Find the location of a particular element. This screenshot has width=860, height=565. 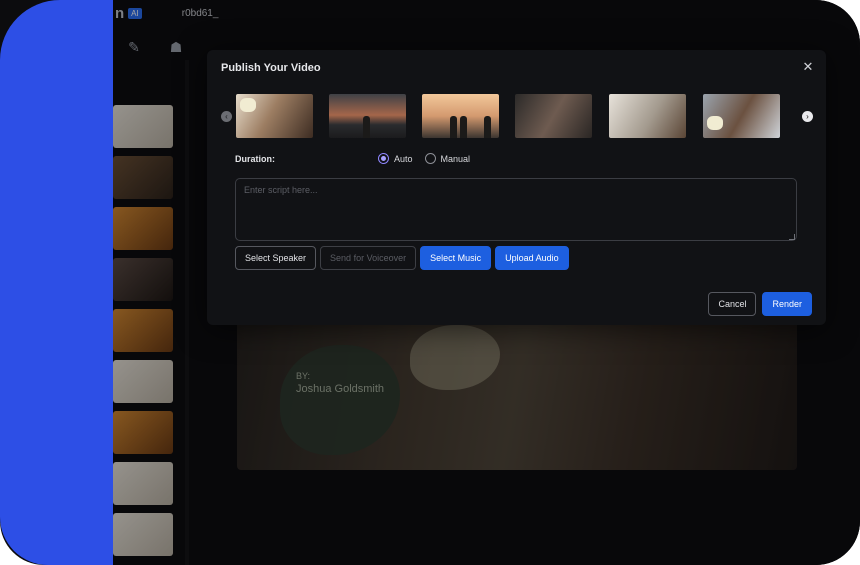

close-icon: ✕ is located at coordinates (808, 67).